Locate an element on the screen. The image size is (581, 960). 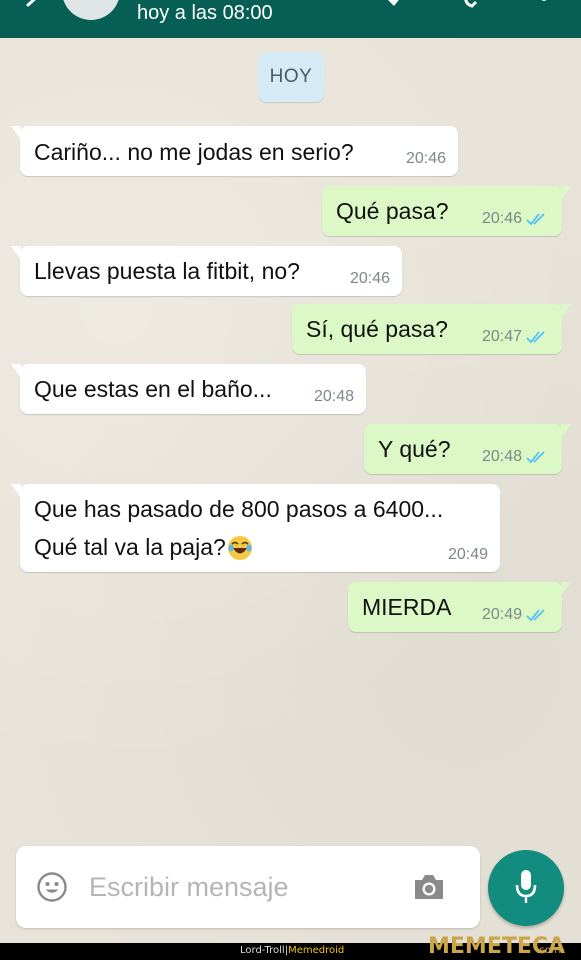
message-composer: Escribir mensaje is located at coordinates (248, 887).